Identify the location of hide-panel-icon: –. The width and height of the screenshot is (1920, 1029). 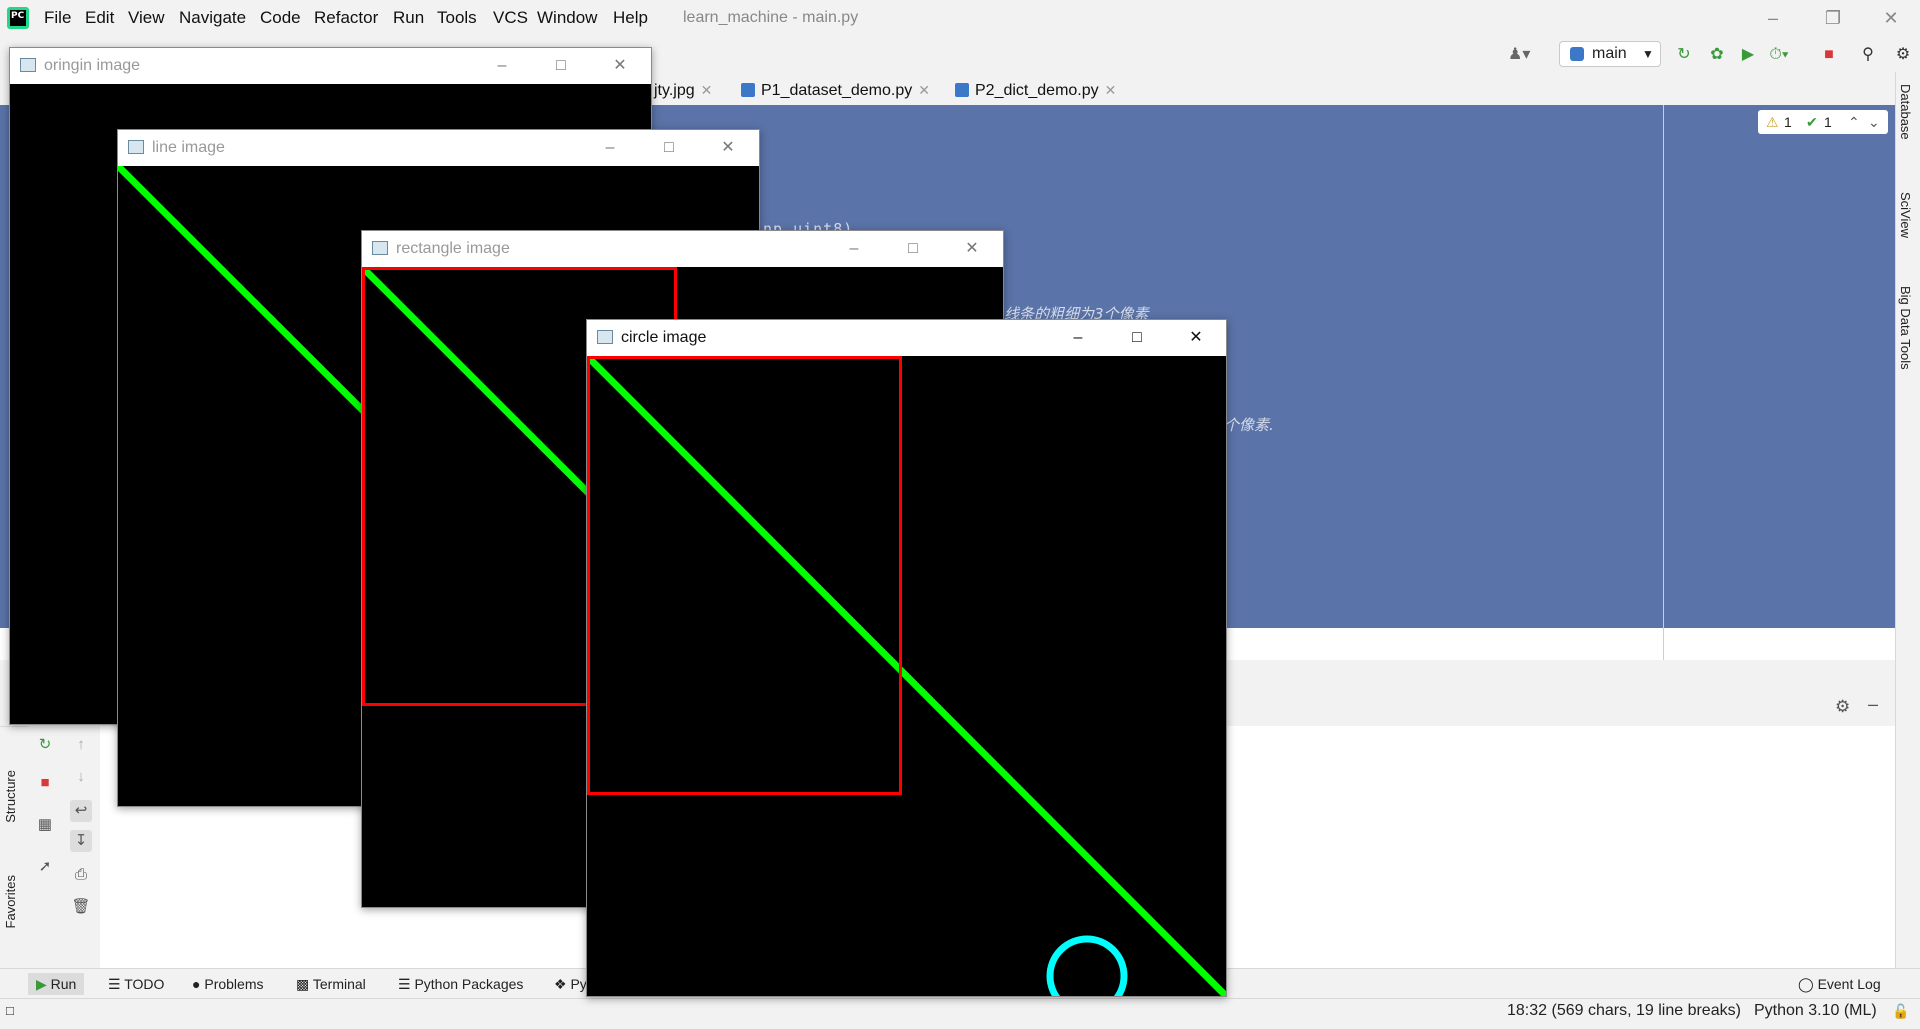
(1873, 704).